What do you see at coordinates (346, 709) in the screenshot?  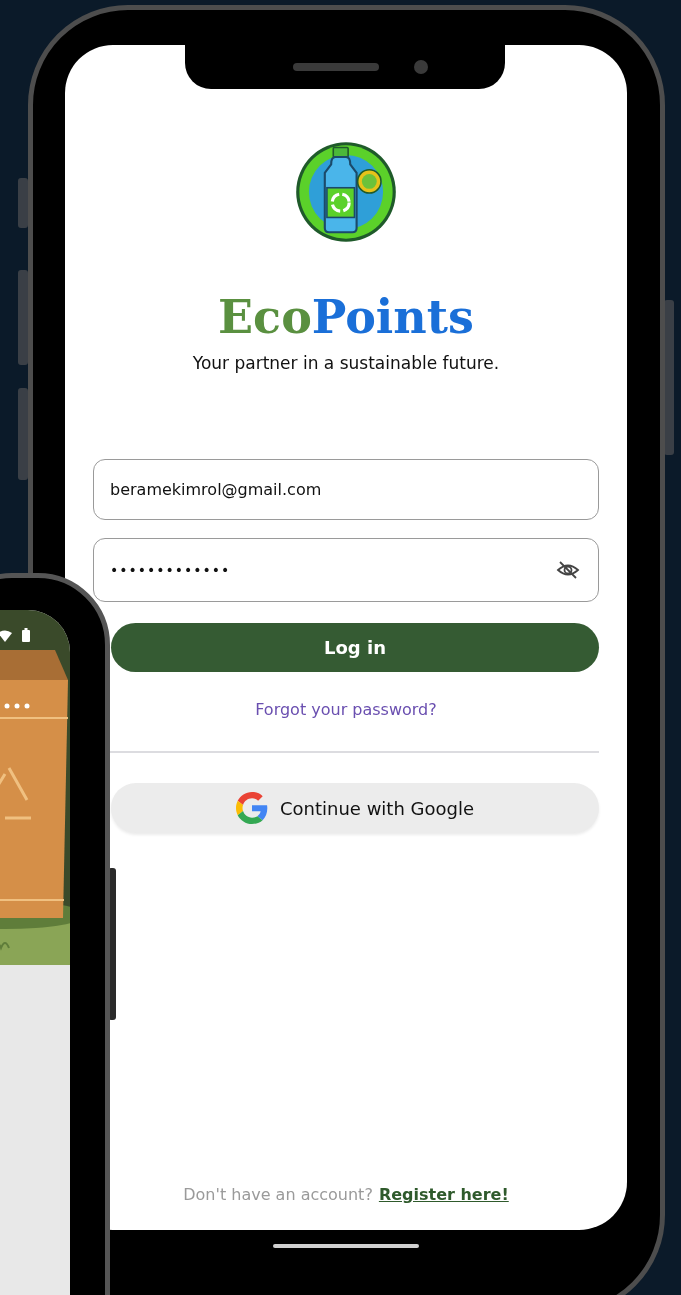 I see `forgot-password-link: Forgot your password?` at bounding box center [346, 709].